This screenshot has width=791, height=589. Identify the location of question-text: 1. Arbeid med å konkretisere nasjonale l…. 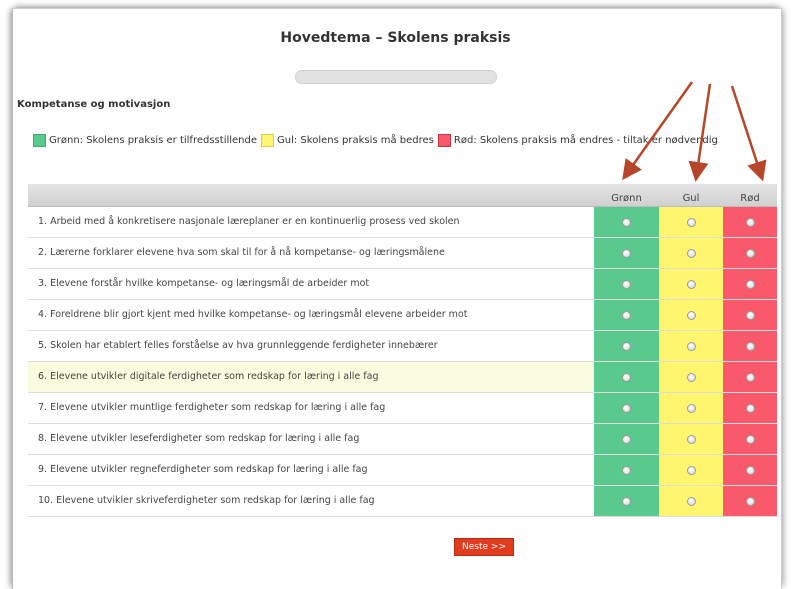
(249, 221).